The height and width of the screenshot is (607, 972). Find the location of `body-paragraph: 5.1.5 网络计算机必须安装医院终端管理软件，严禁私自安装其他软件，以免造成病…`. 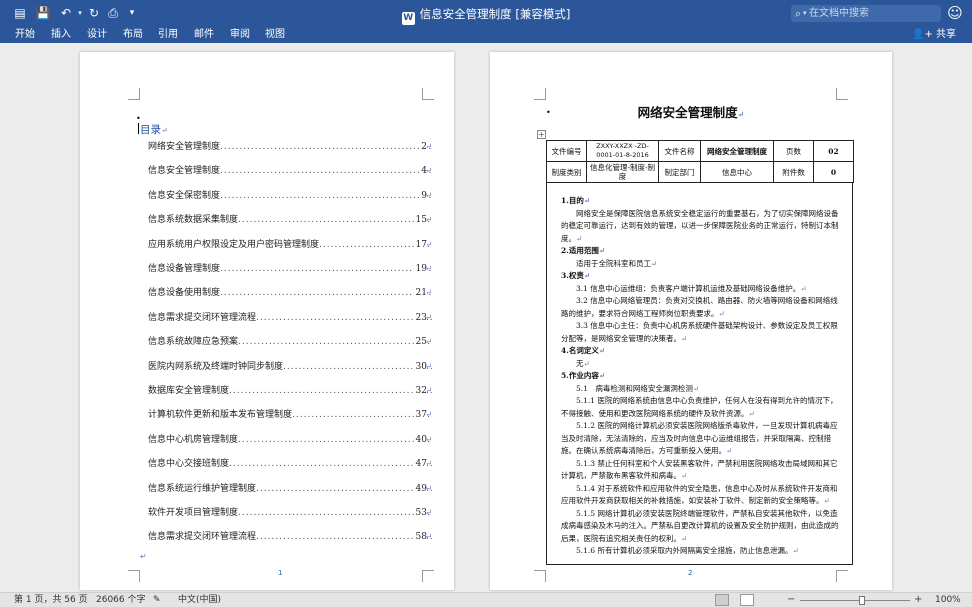

body-paragraph: 5.1.5 网络计算机必须安装医院终端管理软件，严禁私自安装其他软件，以免造成病… is located at coordinates (702, 527).